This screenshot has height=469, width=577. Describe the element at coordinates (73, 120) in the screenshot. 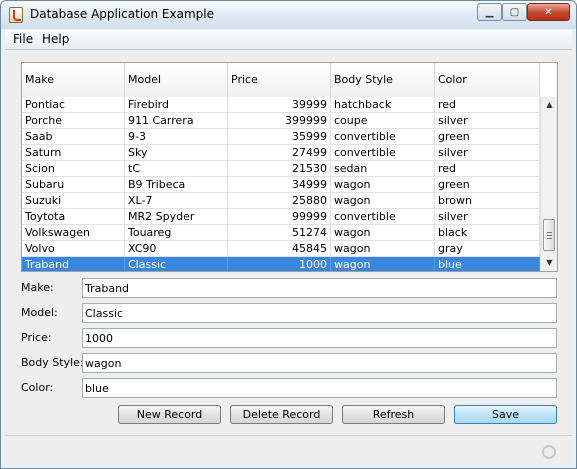

I see `table-cell-make: Porche` at that location.